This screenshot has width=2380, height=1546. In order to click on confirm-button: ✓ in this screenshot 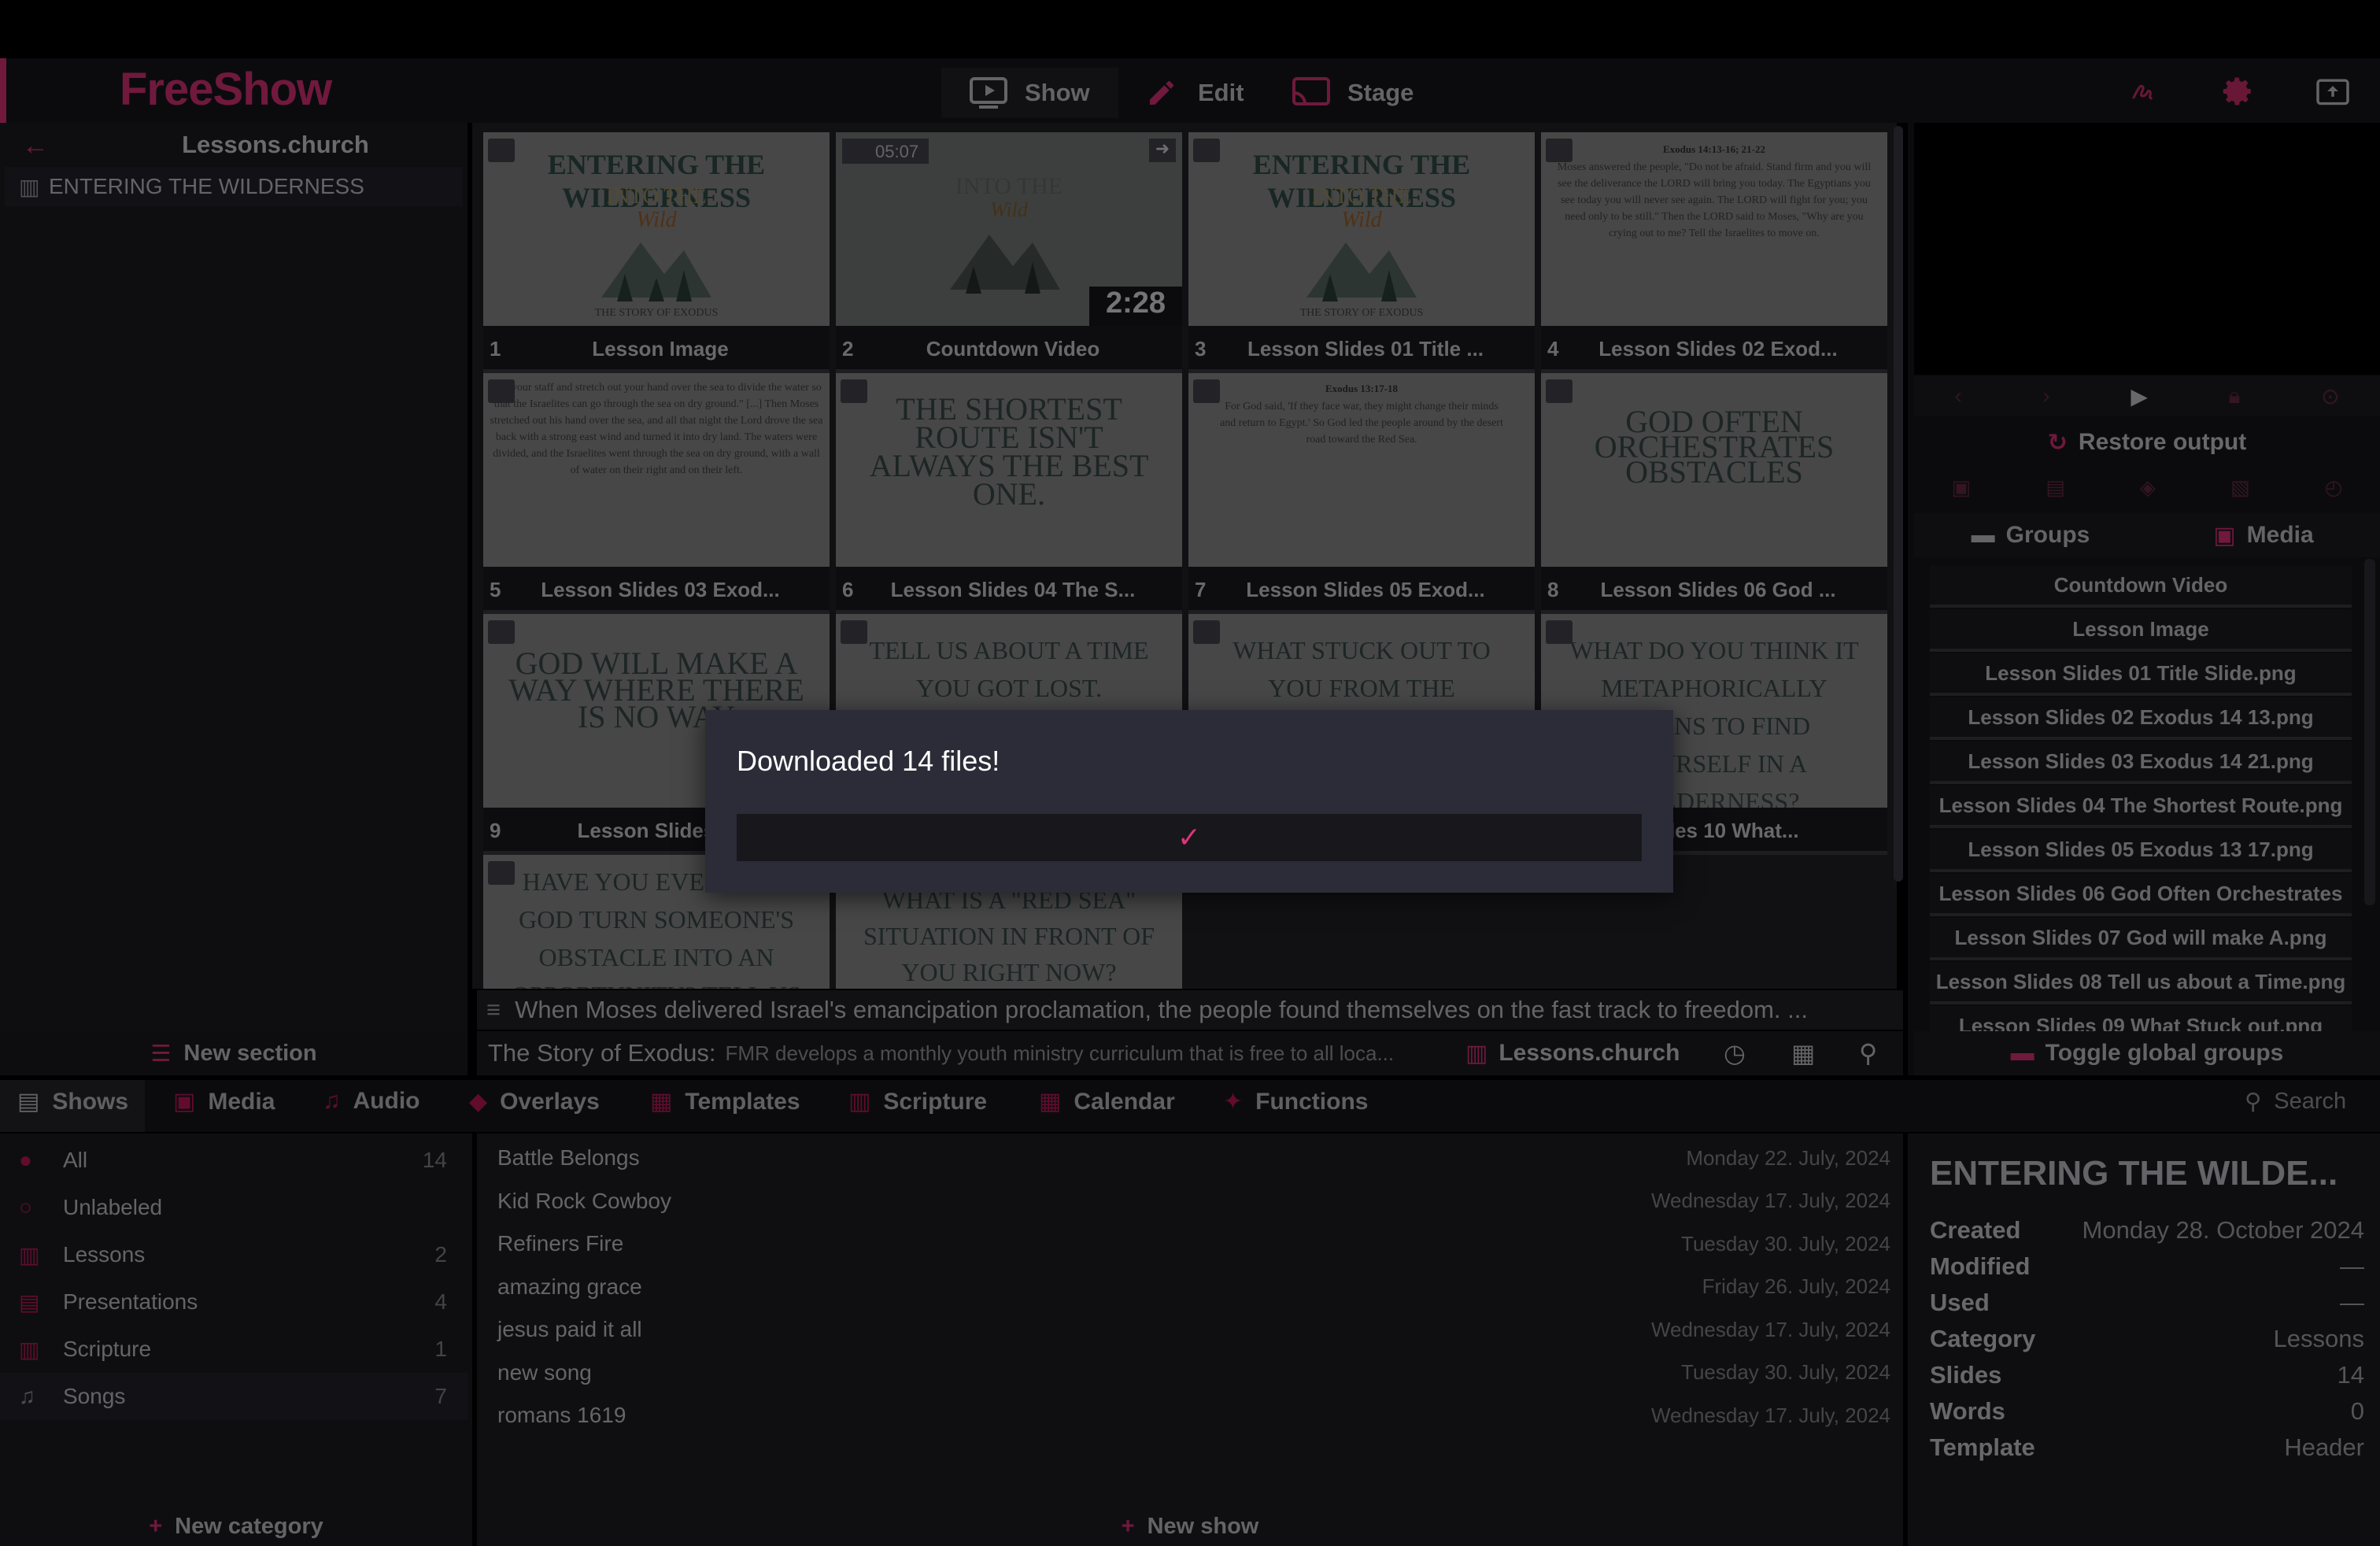, I will do `click(1189, 838)`.